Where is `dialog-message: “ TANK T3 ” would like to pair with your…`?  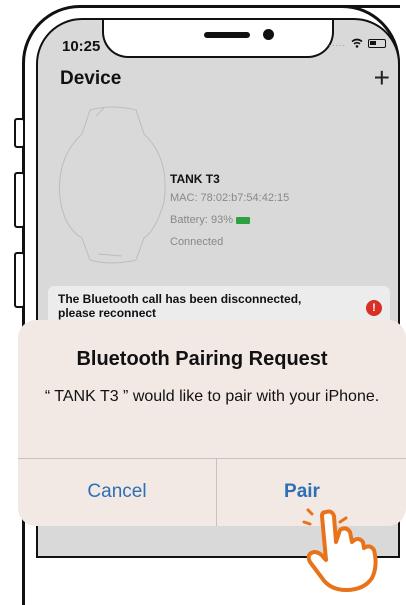 dialog-message: “ TANK T3 ” would like to pair with your… is located at coordinates (212, 396).